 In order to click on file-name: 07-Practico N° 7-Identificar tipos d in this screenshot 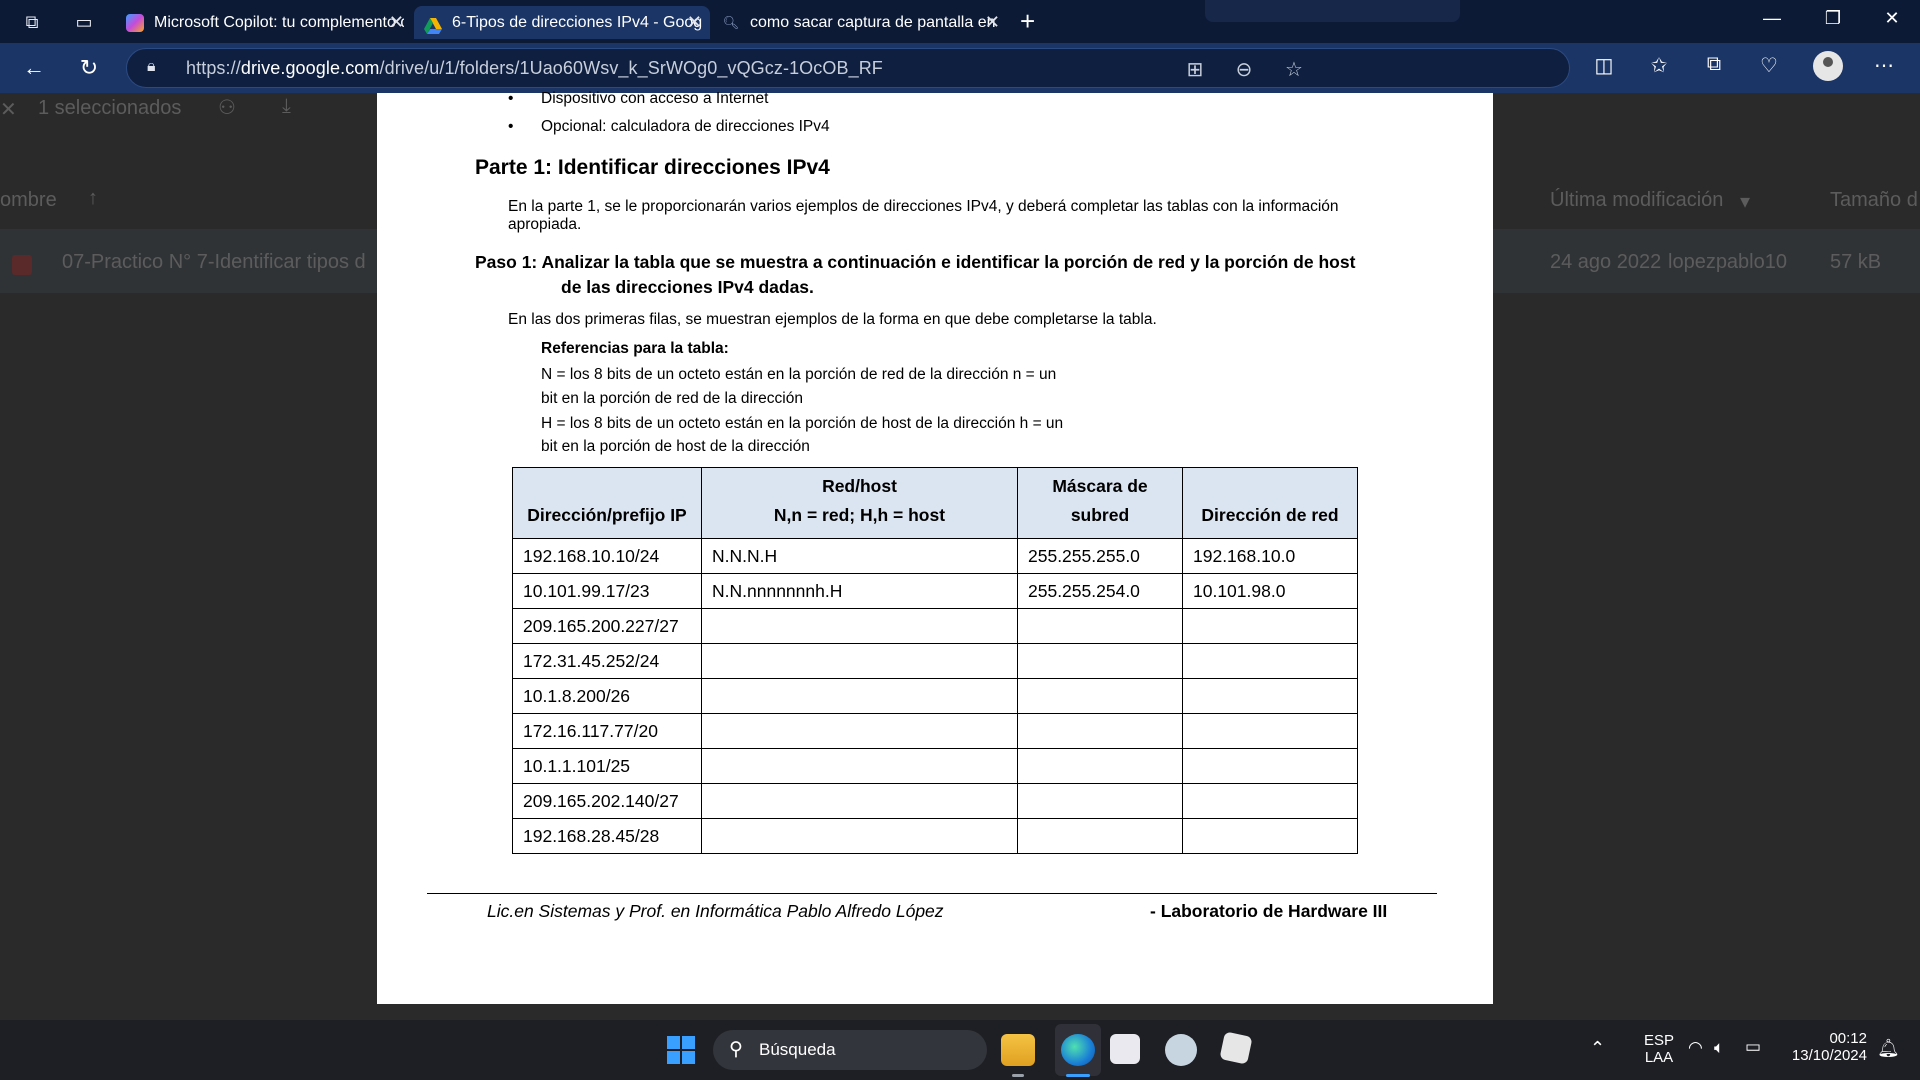, I will do `click(214, 262)`.